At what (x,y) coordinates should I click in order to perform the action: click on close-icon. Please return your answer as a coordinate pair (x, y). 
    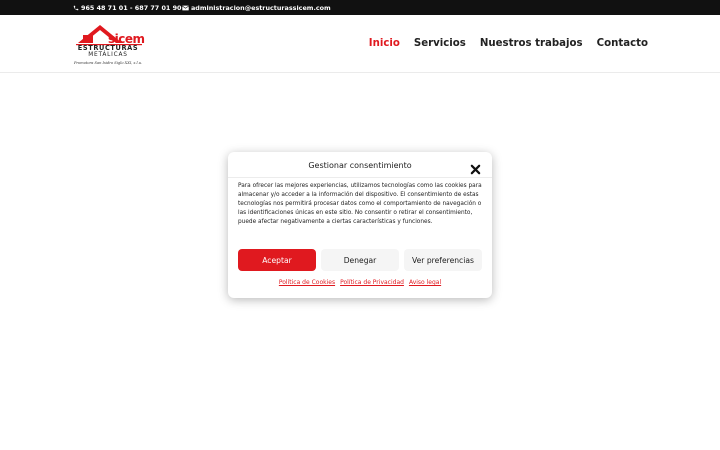
    Looking at the image, I should click on (475, 167).